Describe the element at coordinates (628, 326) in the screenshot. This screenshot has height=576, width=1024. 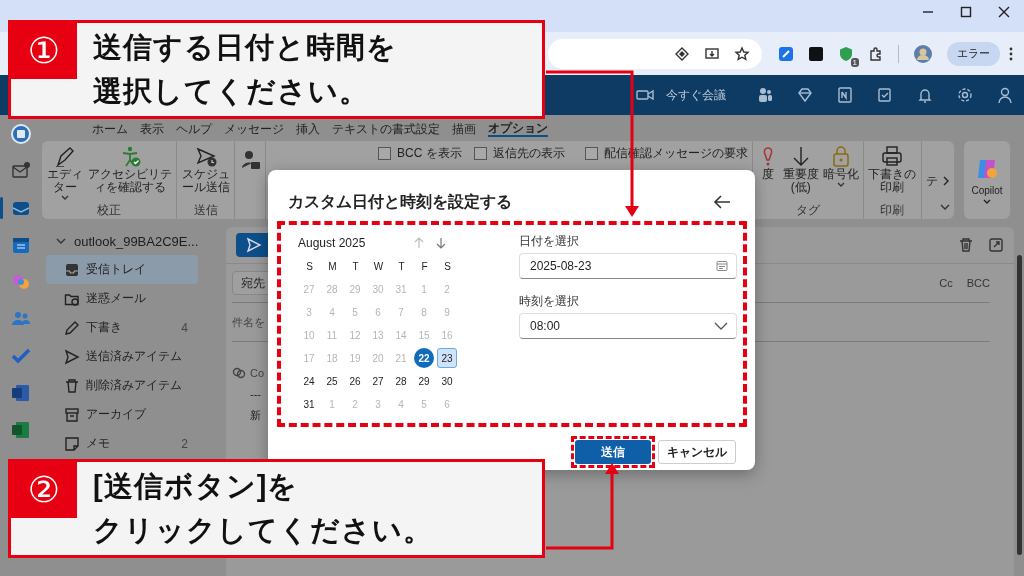
I see `time-dropdown: 08:00` at that location.